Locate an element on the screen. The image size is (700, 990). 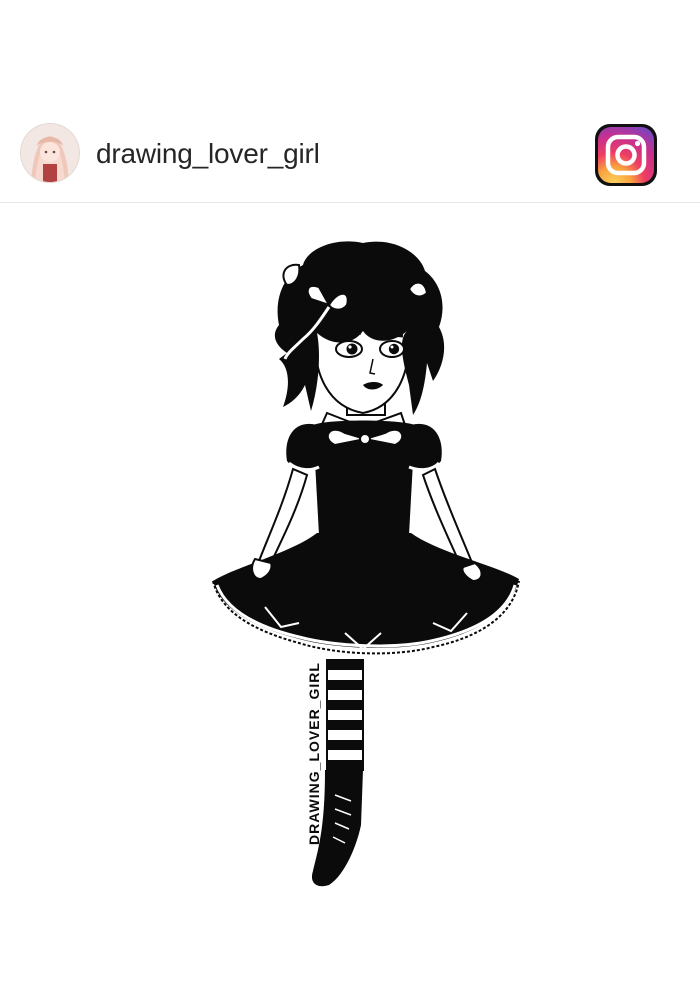
instagram-logo-icon is located at coordinates (626, 155).